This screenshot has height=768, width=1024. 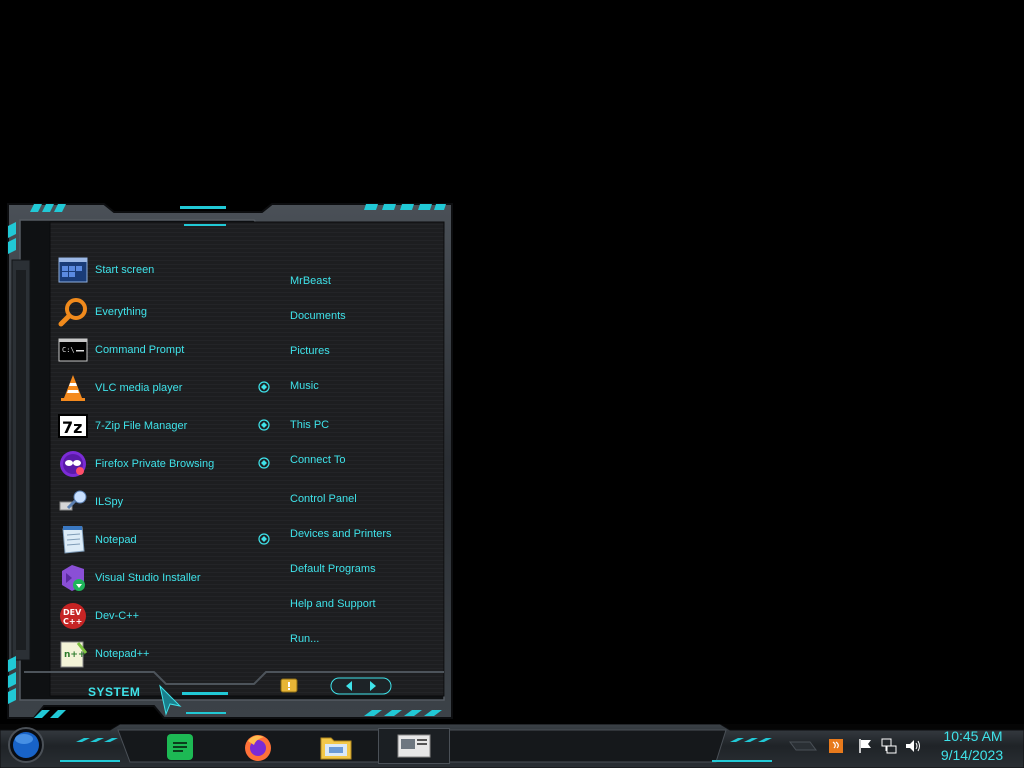 I want to click on svg-text: DEV, so click(x=72, y=612).